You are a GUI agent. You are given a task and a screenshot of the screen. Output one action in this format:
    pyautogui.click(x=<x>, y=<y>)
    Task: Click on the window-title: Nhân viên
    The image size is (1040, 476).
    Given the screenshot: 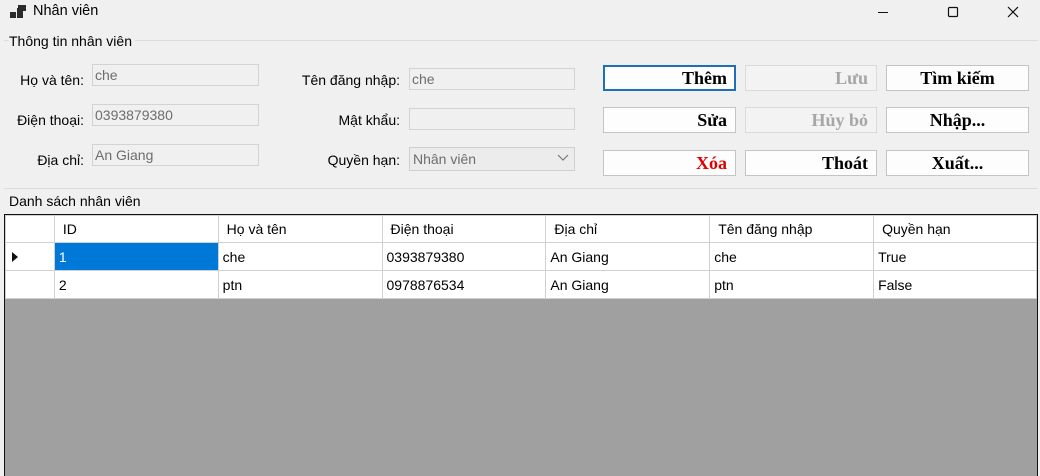 What is the action you would take?
    pyautogui.click(x=66, y=11)
    